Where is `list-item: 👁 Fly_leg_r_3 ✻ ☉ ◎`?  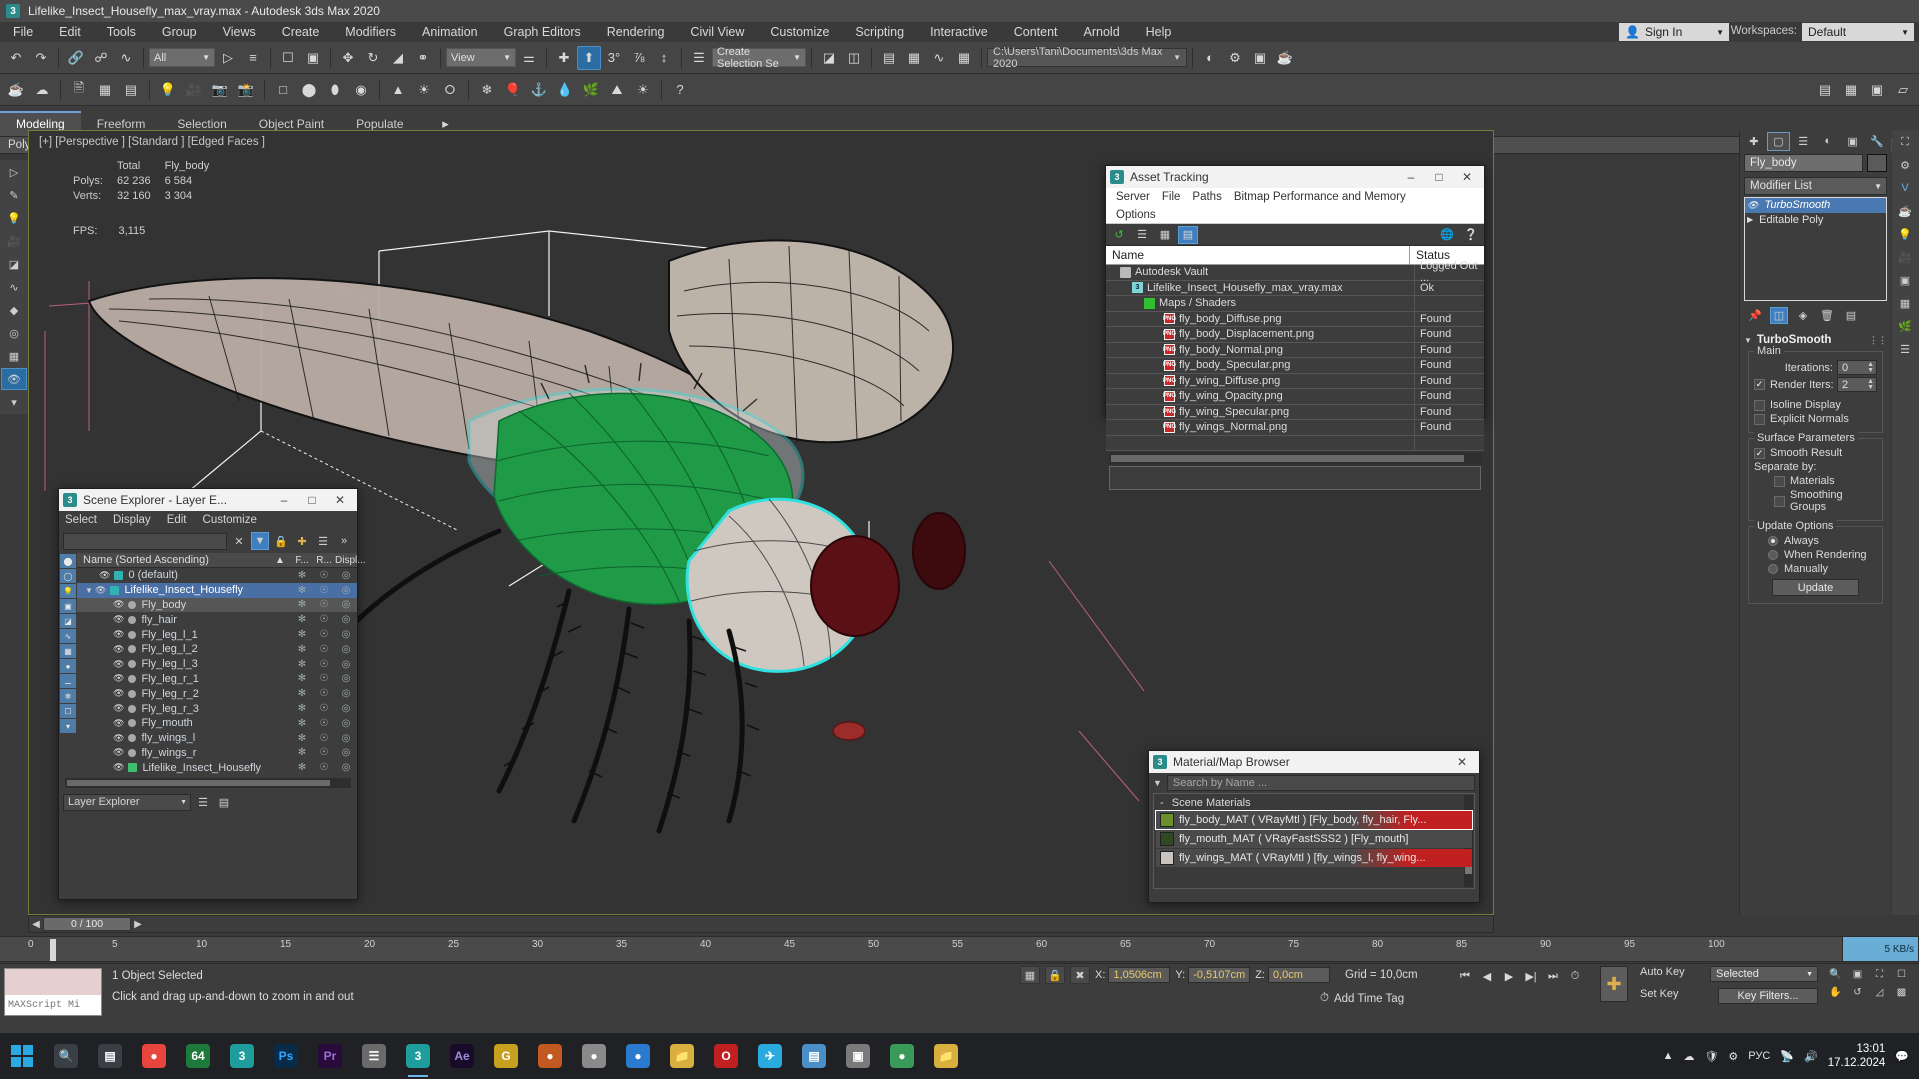
list-item: 👁 Fly_leg_r_3 ✻ ☉ ◎ is located at coordinates (217, 708).